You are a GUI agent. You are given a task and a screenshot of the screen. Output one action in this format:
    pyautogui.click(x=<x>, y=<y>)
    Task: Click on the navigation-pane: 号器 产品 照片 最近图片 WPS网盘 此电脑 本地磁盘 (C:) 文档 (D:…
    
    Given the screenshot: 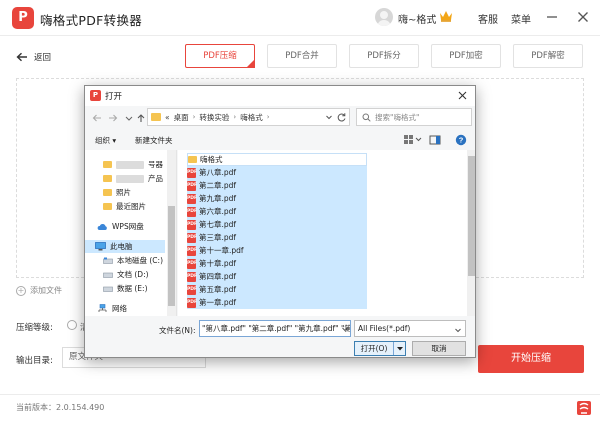 What is the action you would take?
    pyautogui.click(x=131, y=233)
    